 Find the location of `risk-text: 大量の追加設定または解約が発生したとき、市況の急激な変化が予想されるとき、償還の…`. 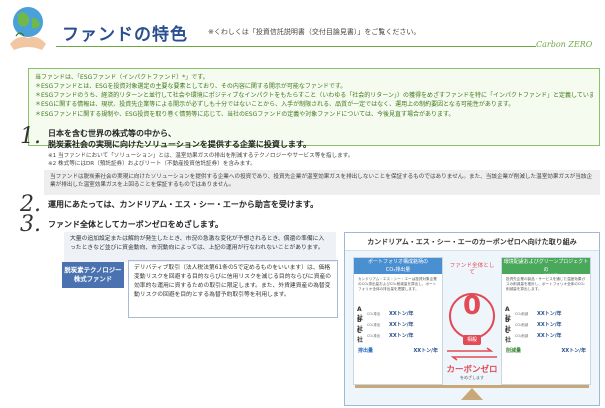

risk-text: 大量の追加設定または解約が発生したとき、市況の急激な変化が予想されるとき、償還の… is located at coordinates (197, 243).